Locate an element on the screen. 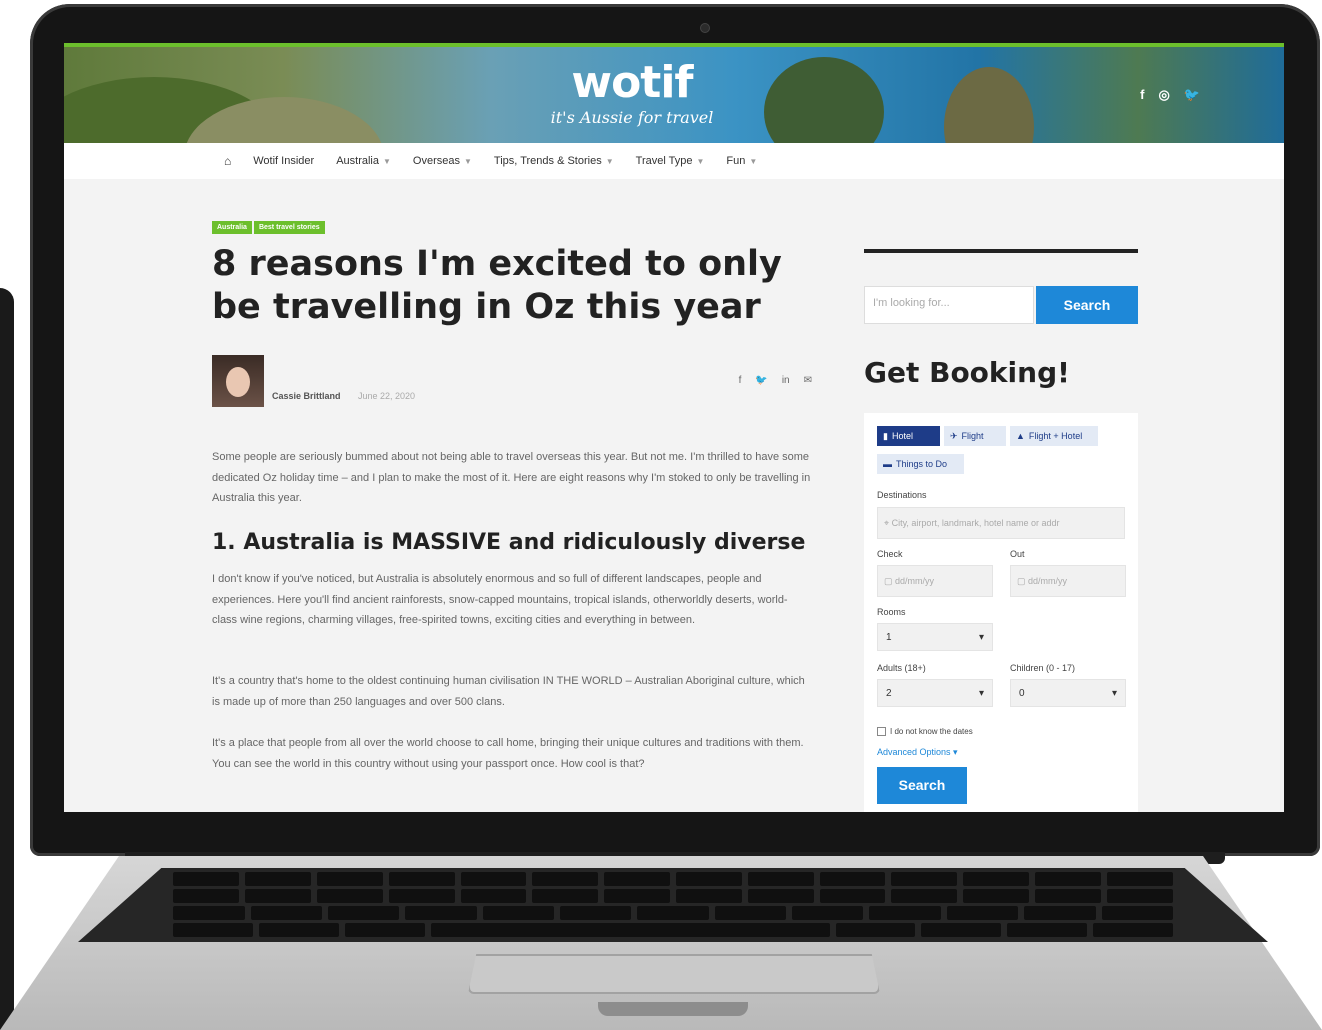 The width and height of the screenshot is (1322, 1030). nav-fun: Fun ▼ is located at coordinates (741, 161).